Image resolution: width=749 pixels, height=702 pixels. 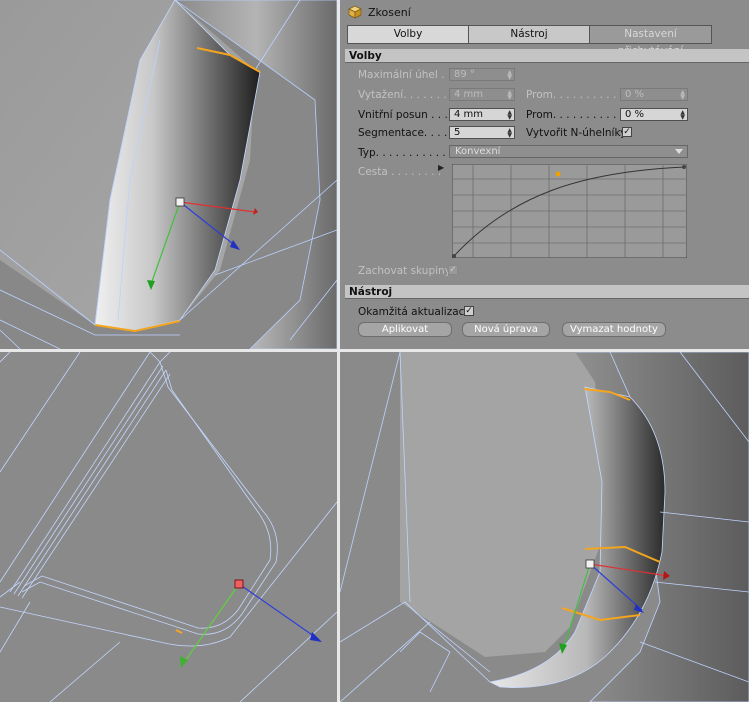 What do you see at coordinates (558, 174) in the screenshot?
I see `curve-handle-point` at bounding box center [558, 174].